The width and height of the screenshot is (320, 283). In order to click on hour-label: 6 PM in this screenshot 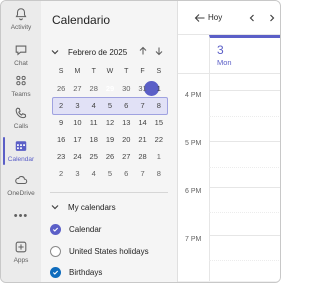, I will do `click(193, 191)`.